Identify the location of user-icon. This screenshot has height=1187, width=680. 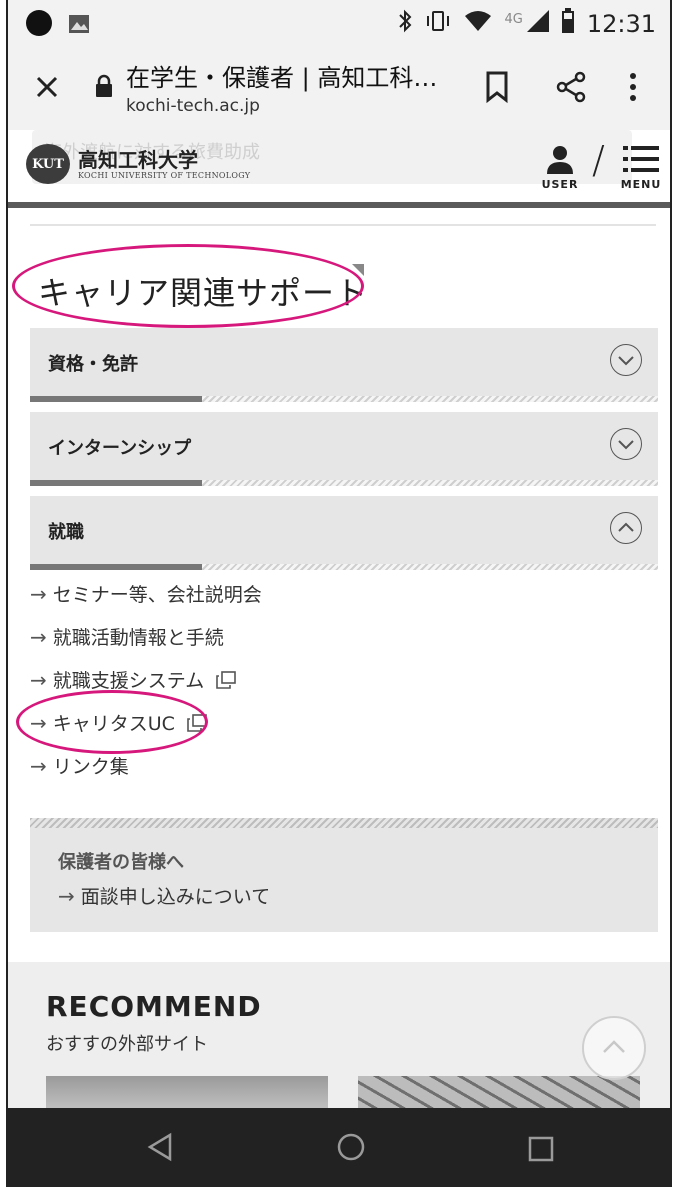
(560, 160).